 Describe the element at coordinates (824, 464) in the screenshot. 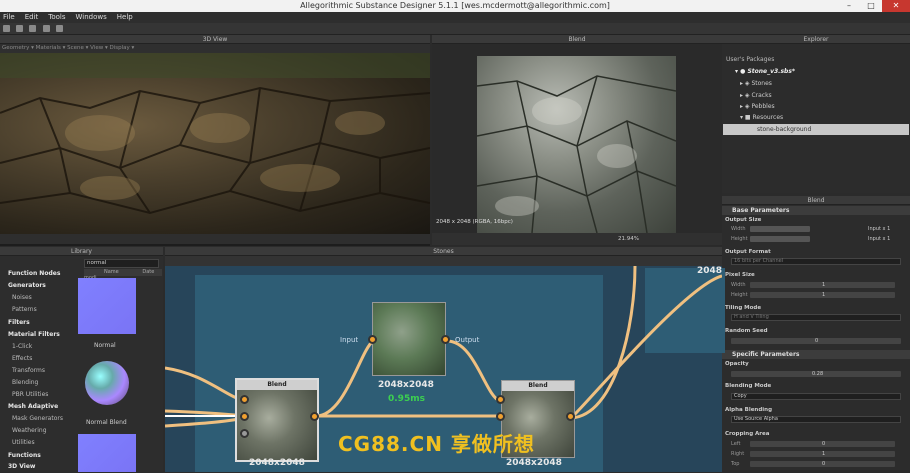

I see `crop-top-value: 0` at that location.